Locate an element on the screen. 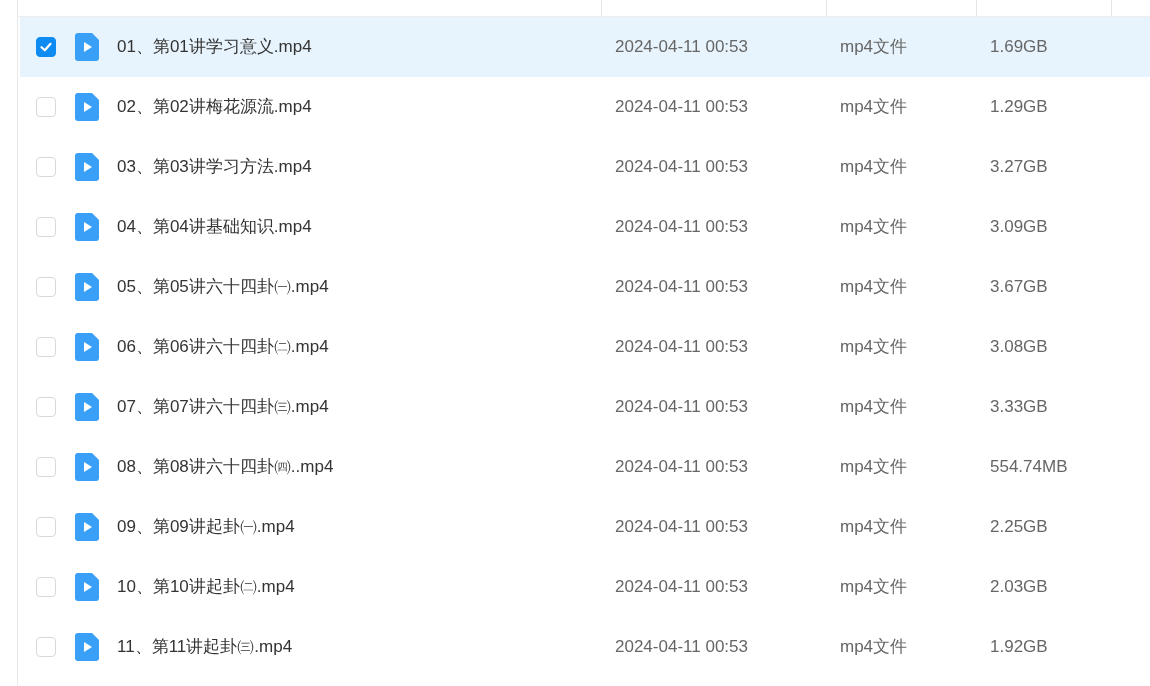 The height and width of the screenshot is (686, 1150). file-size: 1.92GB is located at coordinates (1019, 647).